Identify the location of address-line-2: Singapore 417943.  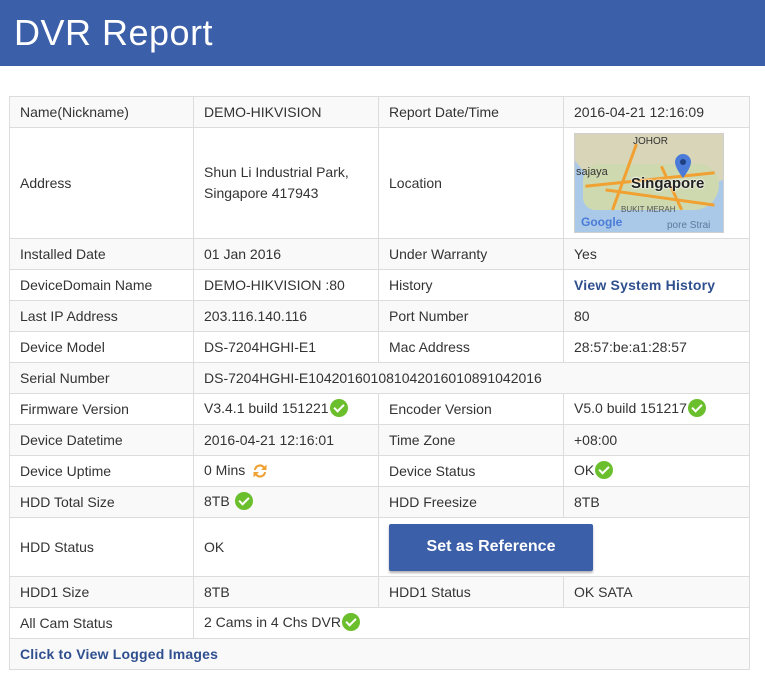
(261, 193).